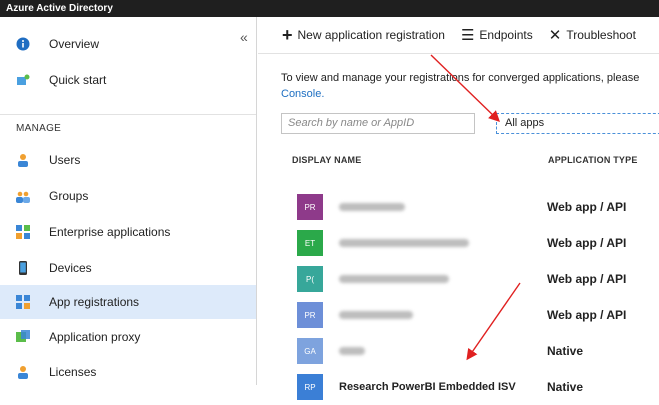 The height and width of the screenshot is (405, 659). I want to click on sidebar-item-application-proxy: Application proxy, so click(128, 337).